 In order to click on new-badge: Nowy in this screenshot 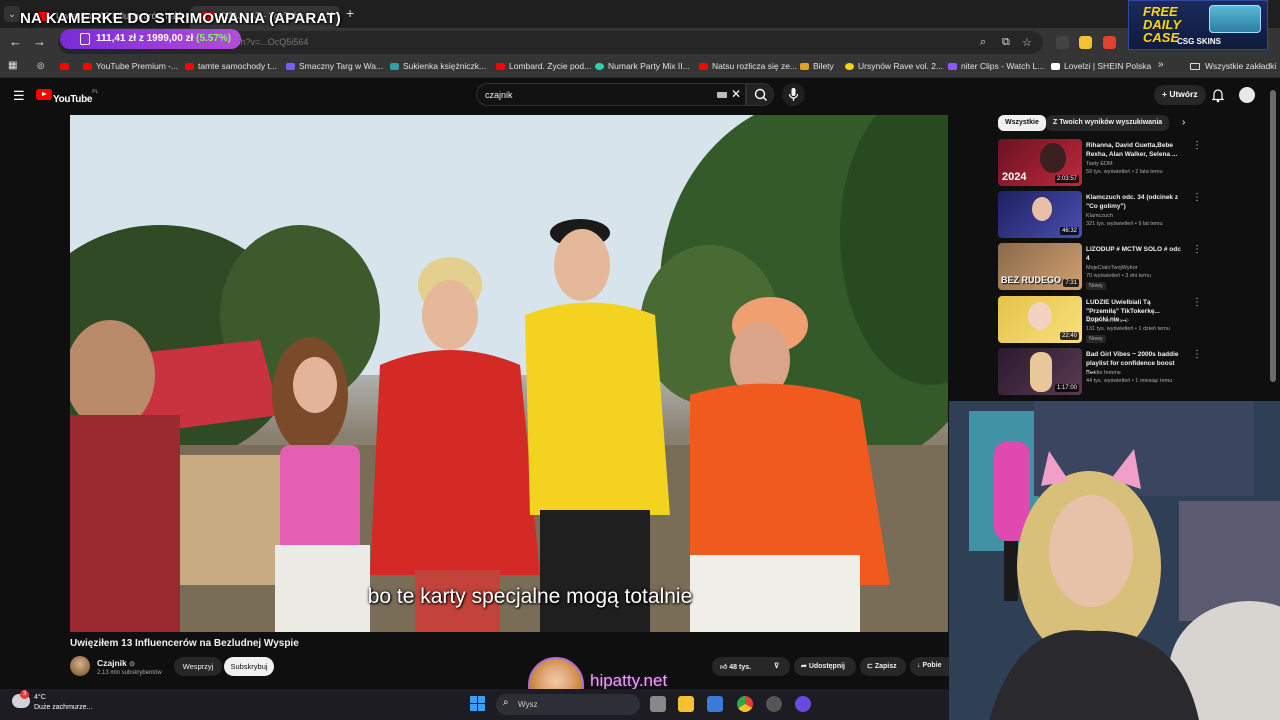, I will do `click(1096, 339)`.